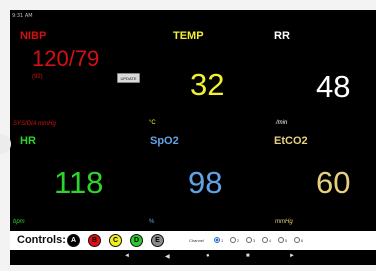 The width and height of the screenshot is (376, 271). Describe the element at coordinates (152, 123) in the screenshot. I see `temp-unit: °C` at that location.